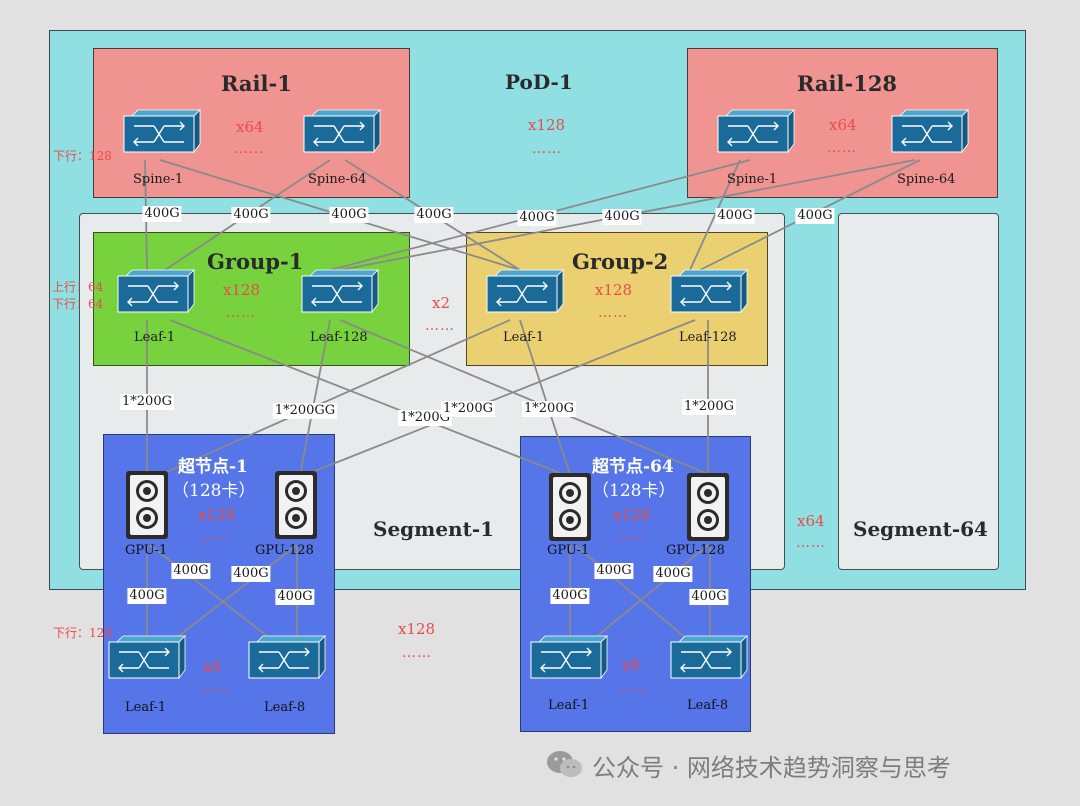  Describe the element at coordinates (708, 337) in the screenshot. I see `group-2-leaf-128-label: Leaf-128` at that location.